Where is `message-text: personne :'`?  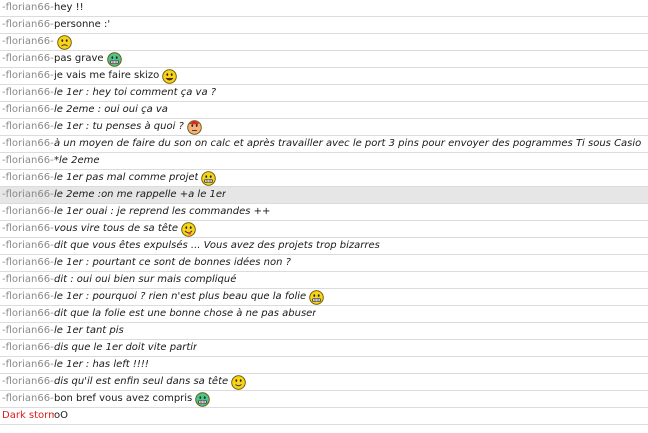 message-text: personne :' is located at coordinates (82, 24).